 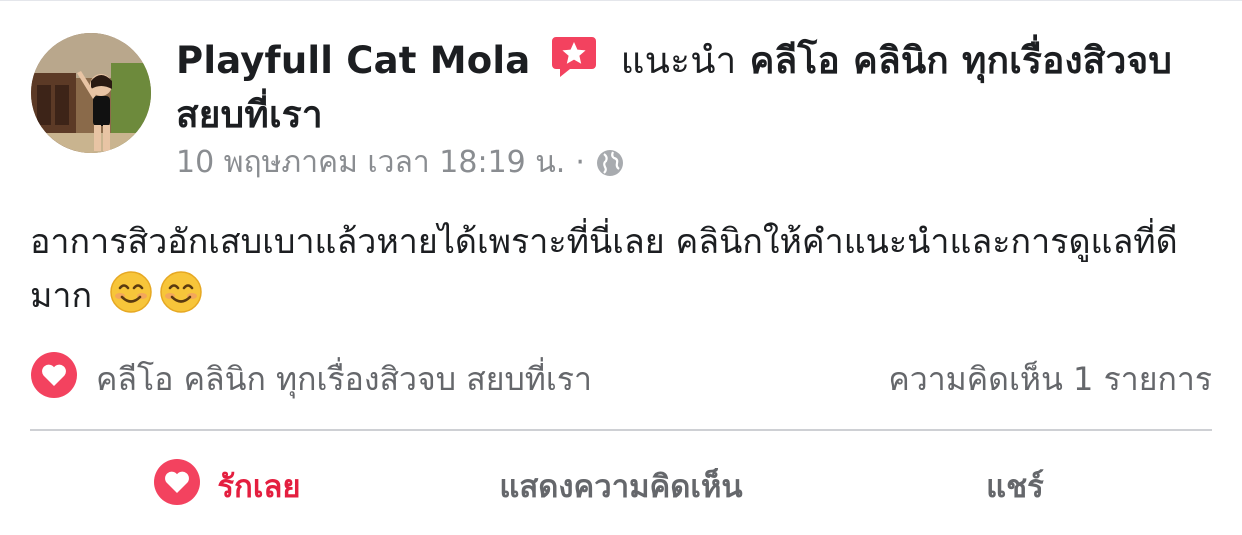 I want to click on avatar, so click(x=91, y=93).